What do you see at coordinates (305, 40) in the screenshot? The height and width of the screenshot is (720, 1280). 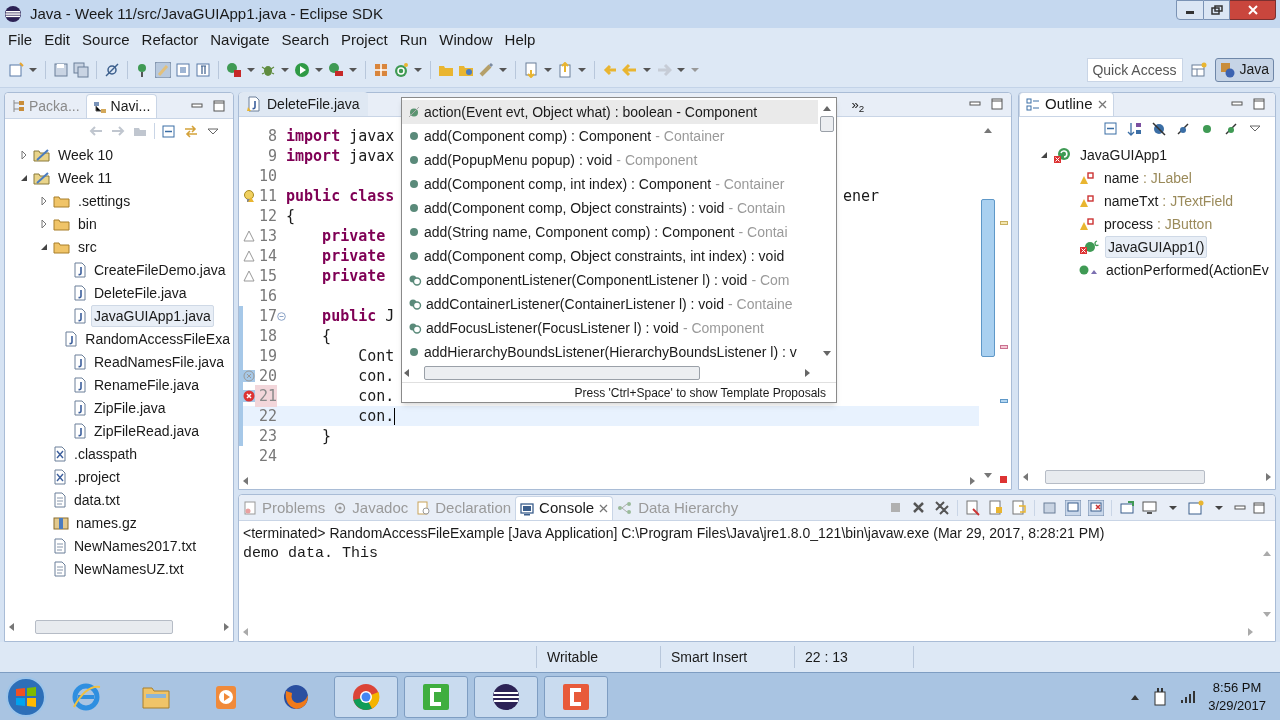 I see `menu-item: Search` at bounding box center [305, 40].